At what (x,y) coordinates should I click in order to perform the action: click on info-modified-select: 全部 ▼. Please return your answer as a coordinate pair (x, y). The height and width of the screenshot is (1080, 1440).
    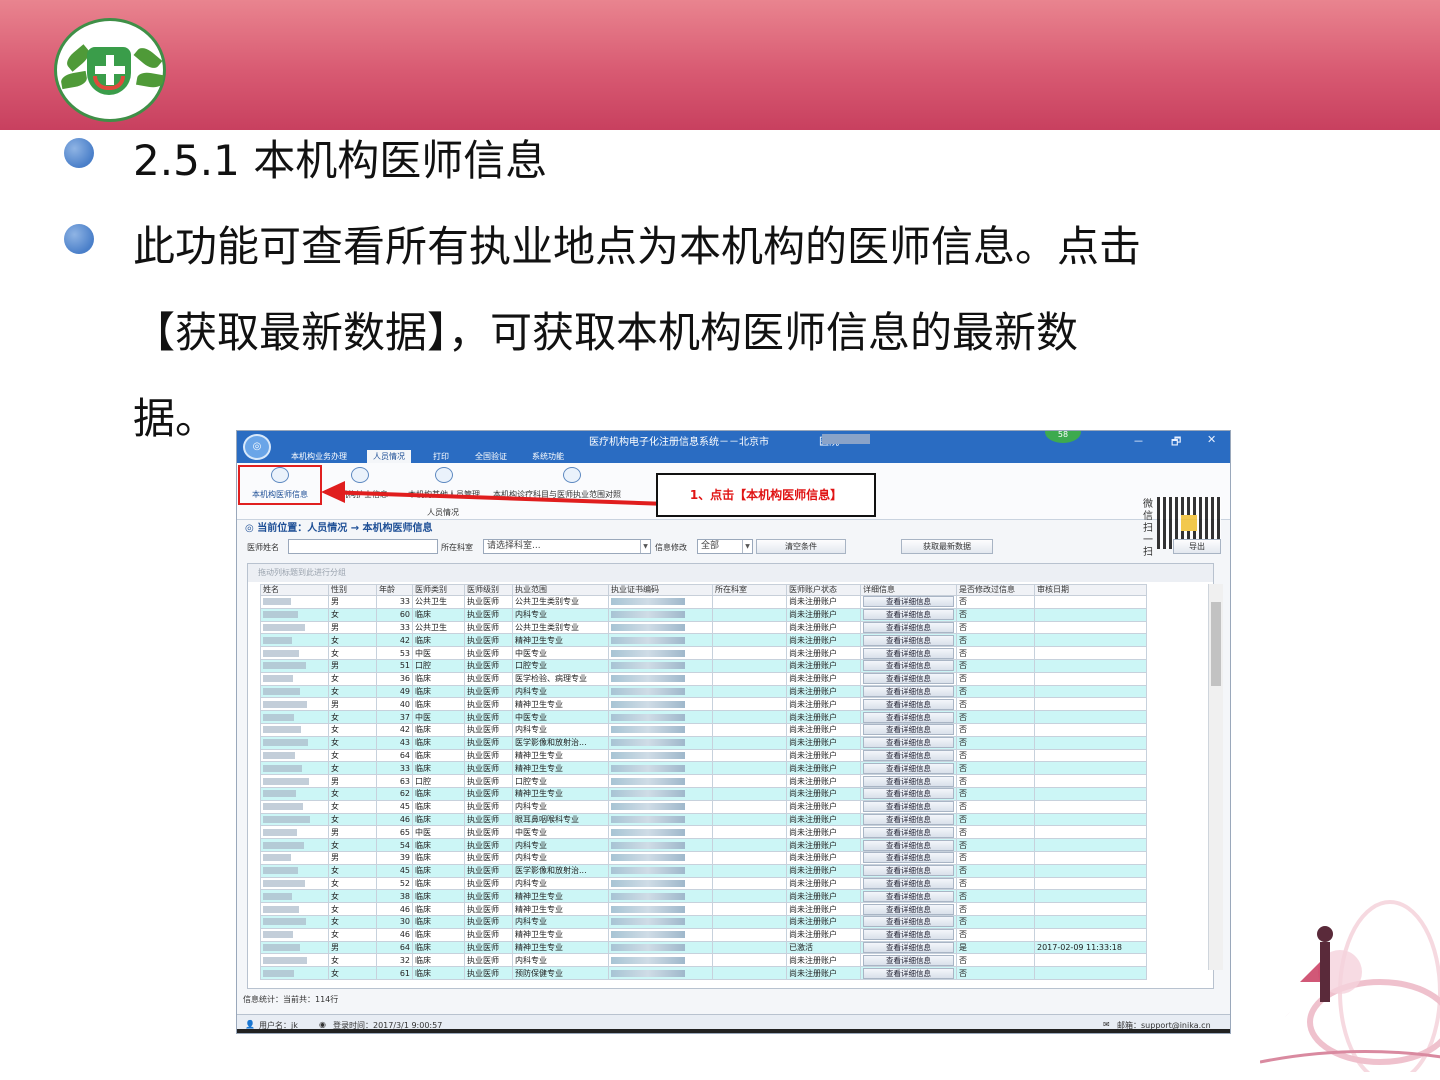
    Looking at the image, I should click on (725, 546).